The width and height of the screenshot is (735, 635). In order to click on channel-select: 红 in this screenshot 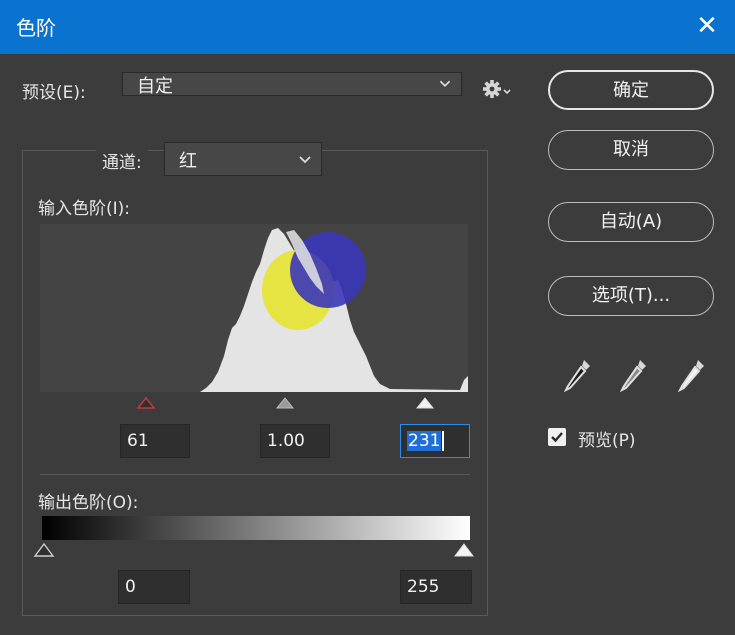, I will do `click(243, 159)`.